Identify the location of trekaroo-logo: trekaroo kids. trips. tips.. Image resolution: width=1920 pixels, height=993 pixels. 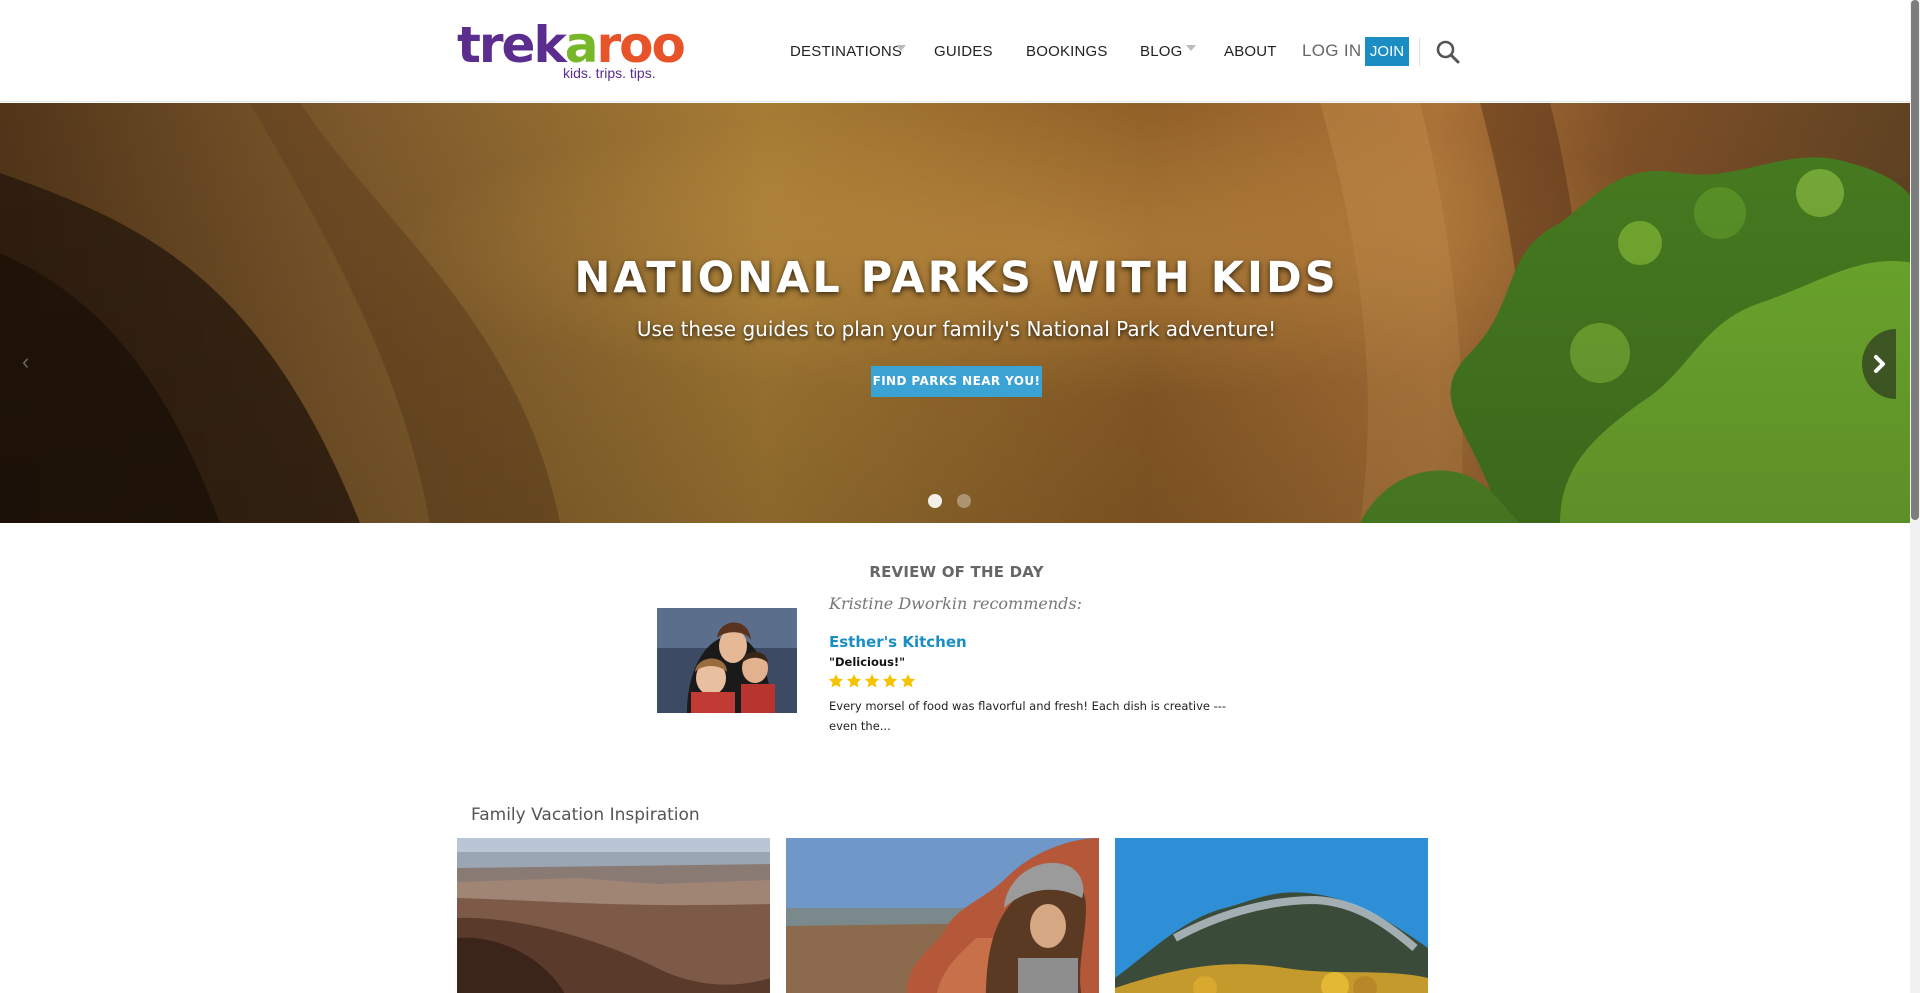
(571, 51).